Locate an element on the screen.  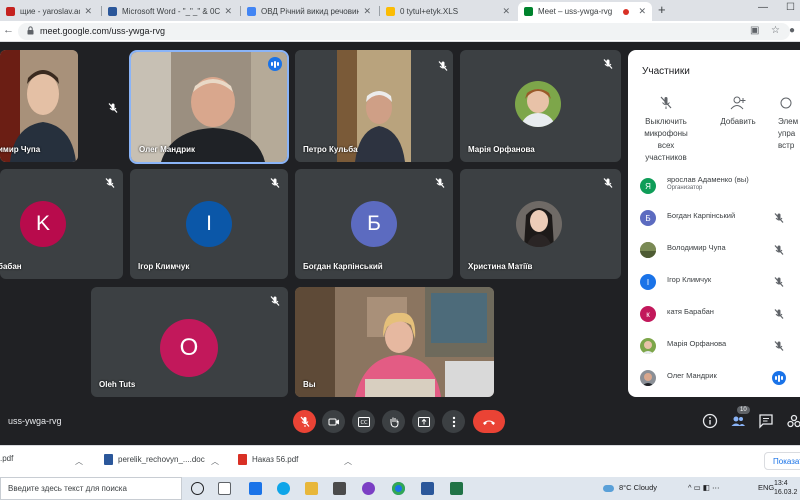
participant-count-badge: 10 is located at coordinates (743, 410).